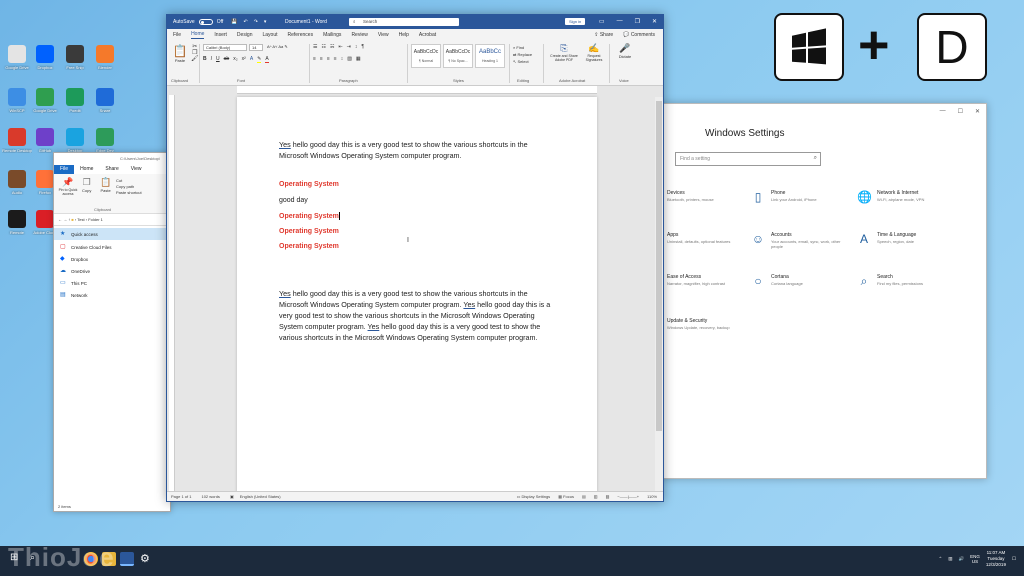  I want to click on notification-icon: ☐, so click(1014, 559).